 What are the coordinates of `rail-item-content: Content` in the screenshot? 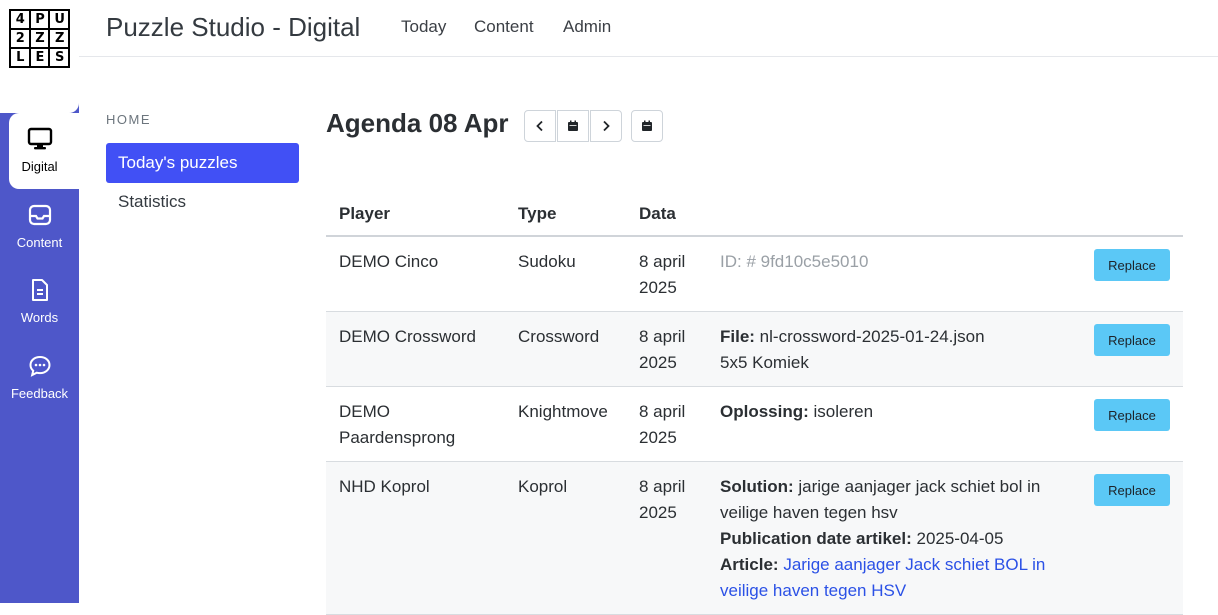 It's located at (39, 227).